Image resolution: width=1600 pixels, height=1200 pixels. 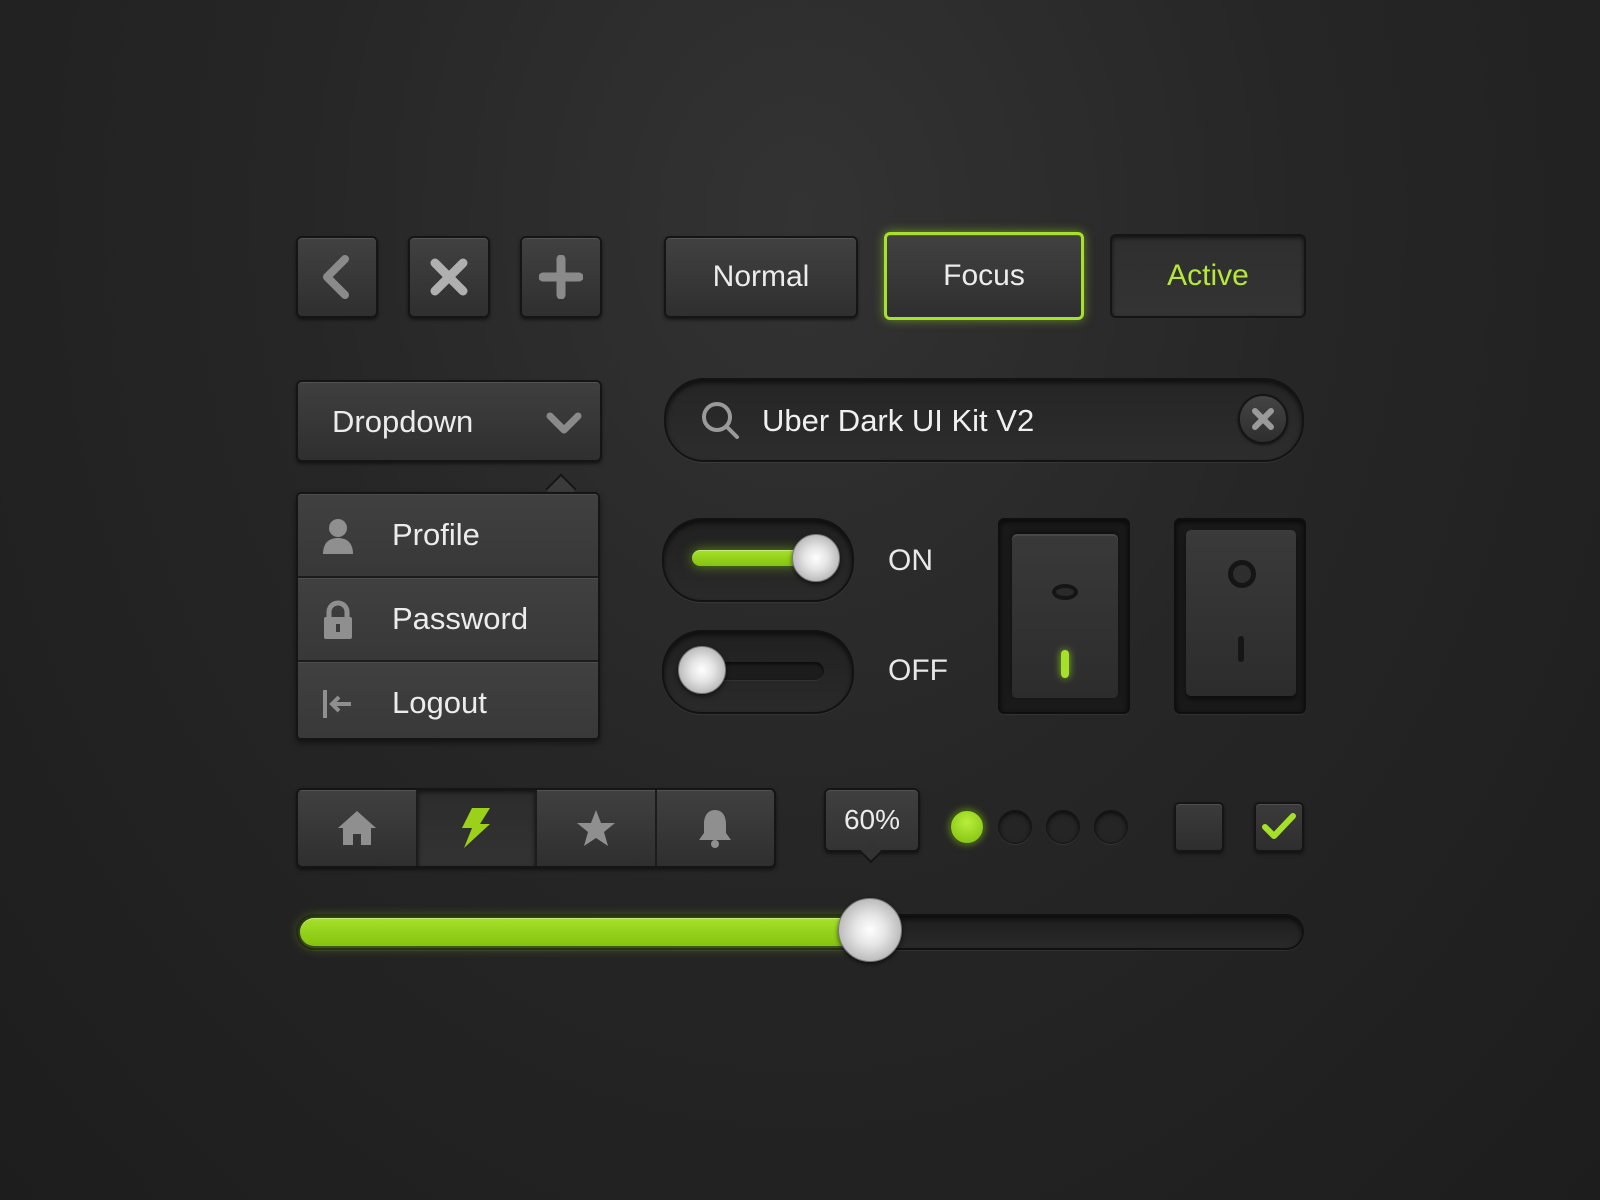 I want to click on rocker-on-mark, so click(x=1241, y=649).